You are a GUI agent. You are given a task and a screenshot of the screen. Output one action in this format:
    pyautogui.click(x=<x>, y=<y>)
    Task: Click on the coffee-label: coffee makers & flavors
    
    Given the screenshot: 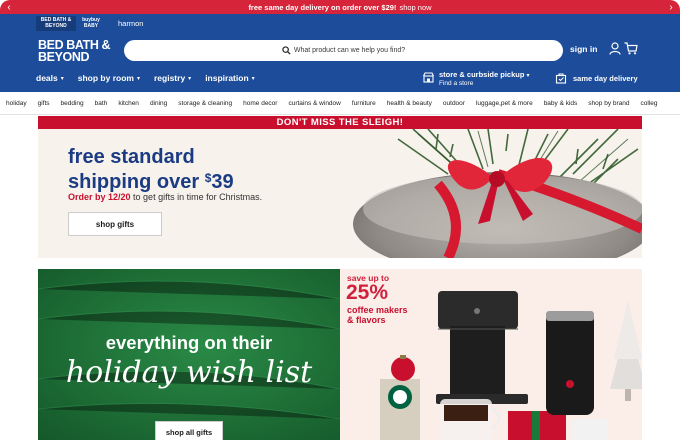 What is the action you would take?
    pyautogui.click(x=377, y=315)
    